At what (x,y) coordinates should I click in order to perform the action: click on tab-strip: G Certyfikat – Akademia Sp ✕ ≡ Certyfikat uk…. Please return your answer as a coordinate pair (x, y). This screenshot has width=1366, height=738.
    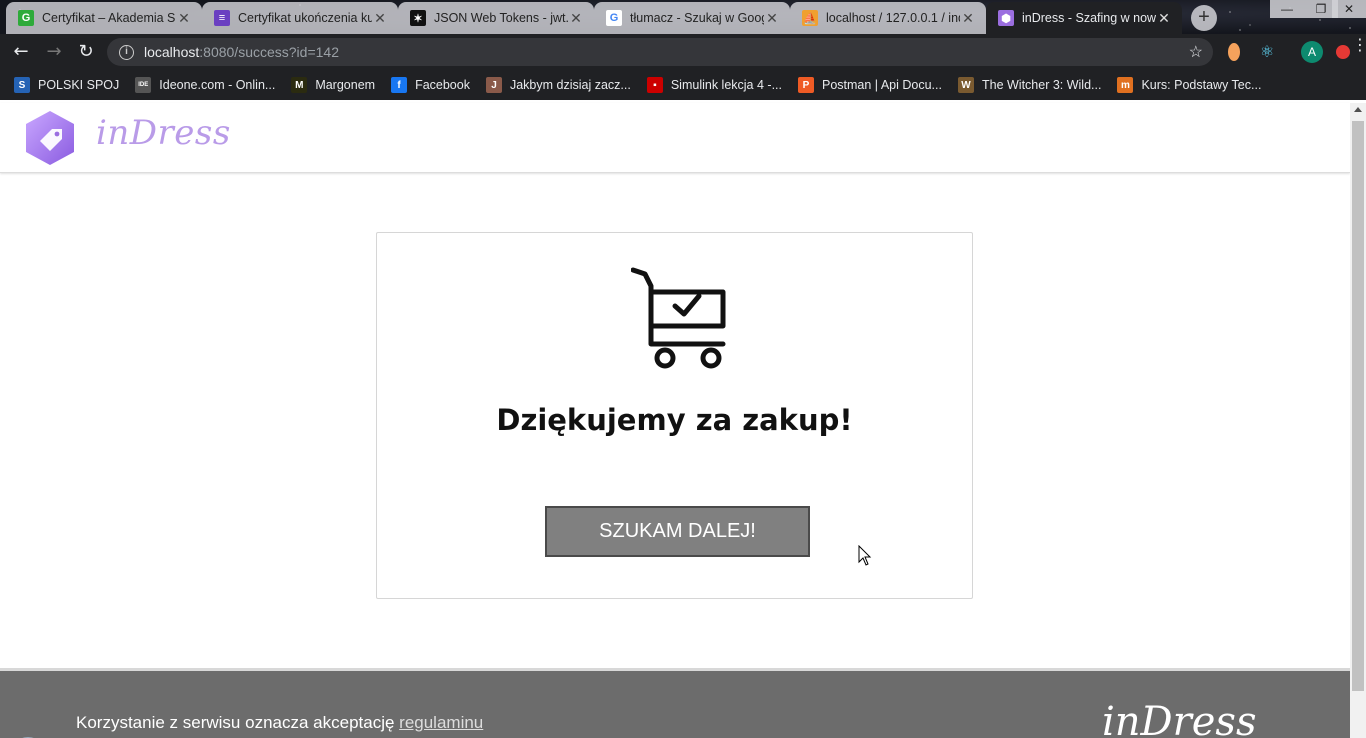
    Looking at the image, I should click on (683, 17).